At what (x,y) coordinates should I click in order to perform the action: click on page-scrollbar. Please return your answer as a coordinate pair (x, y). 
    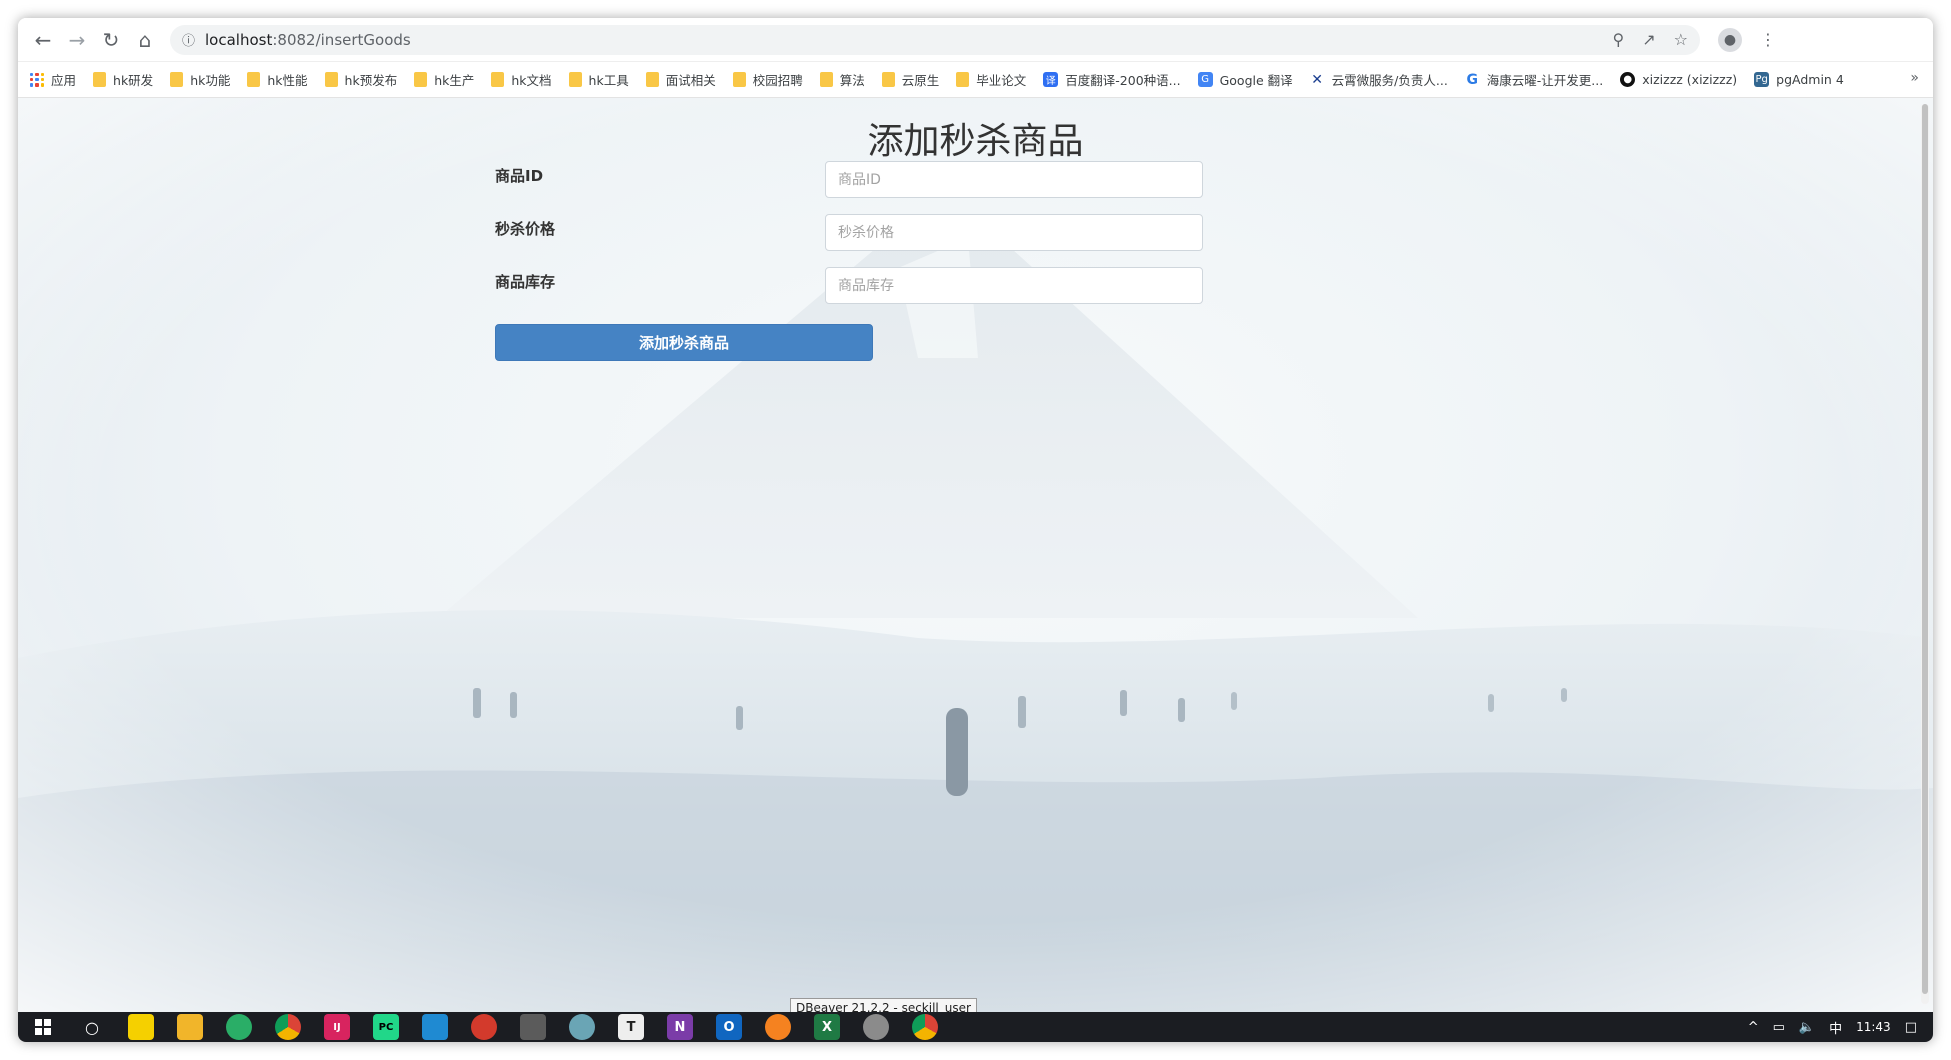
    Looking at the image, I should click on (1925, 554).